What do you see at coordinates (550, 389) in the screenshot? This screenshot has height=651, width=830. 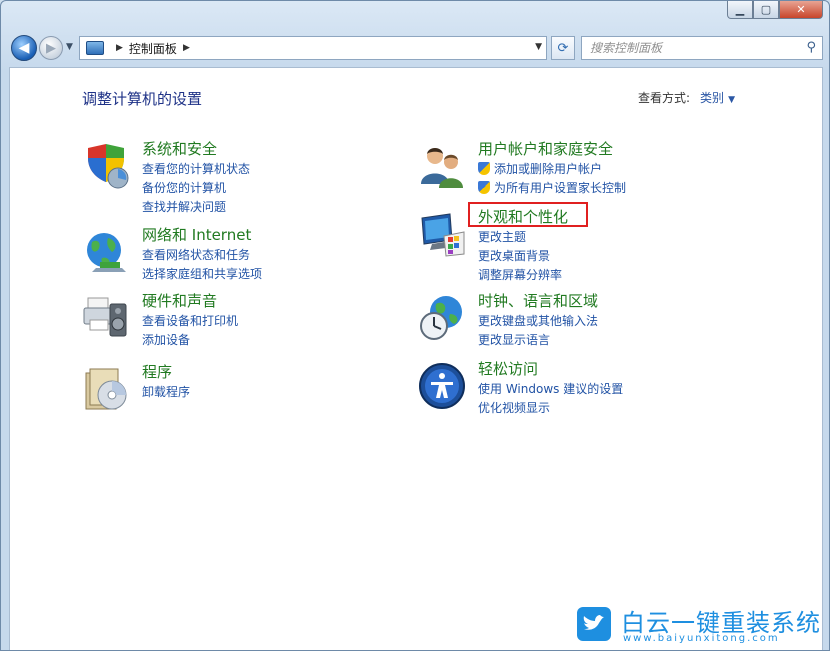 I see `link-windows-suggested-settings: 使用 Windows 建议的设置` at bounding box center [550, 389].